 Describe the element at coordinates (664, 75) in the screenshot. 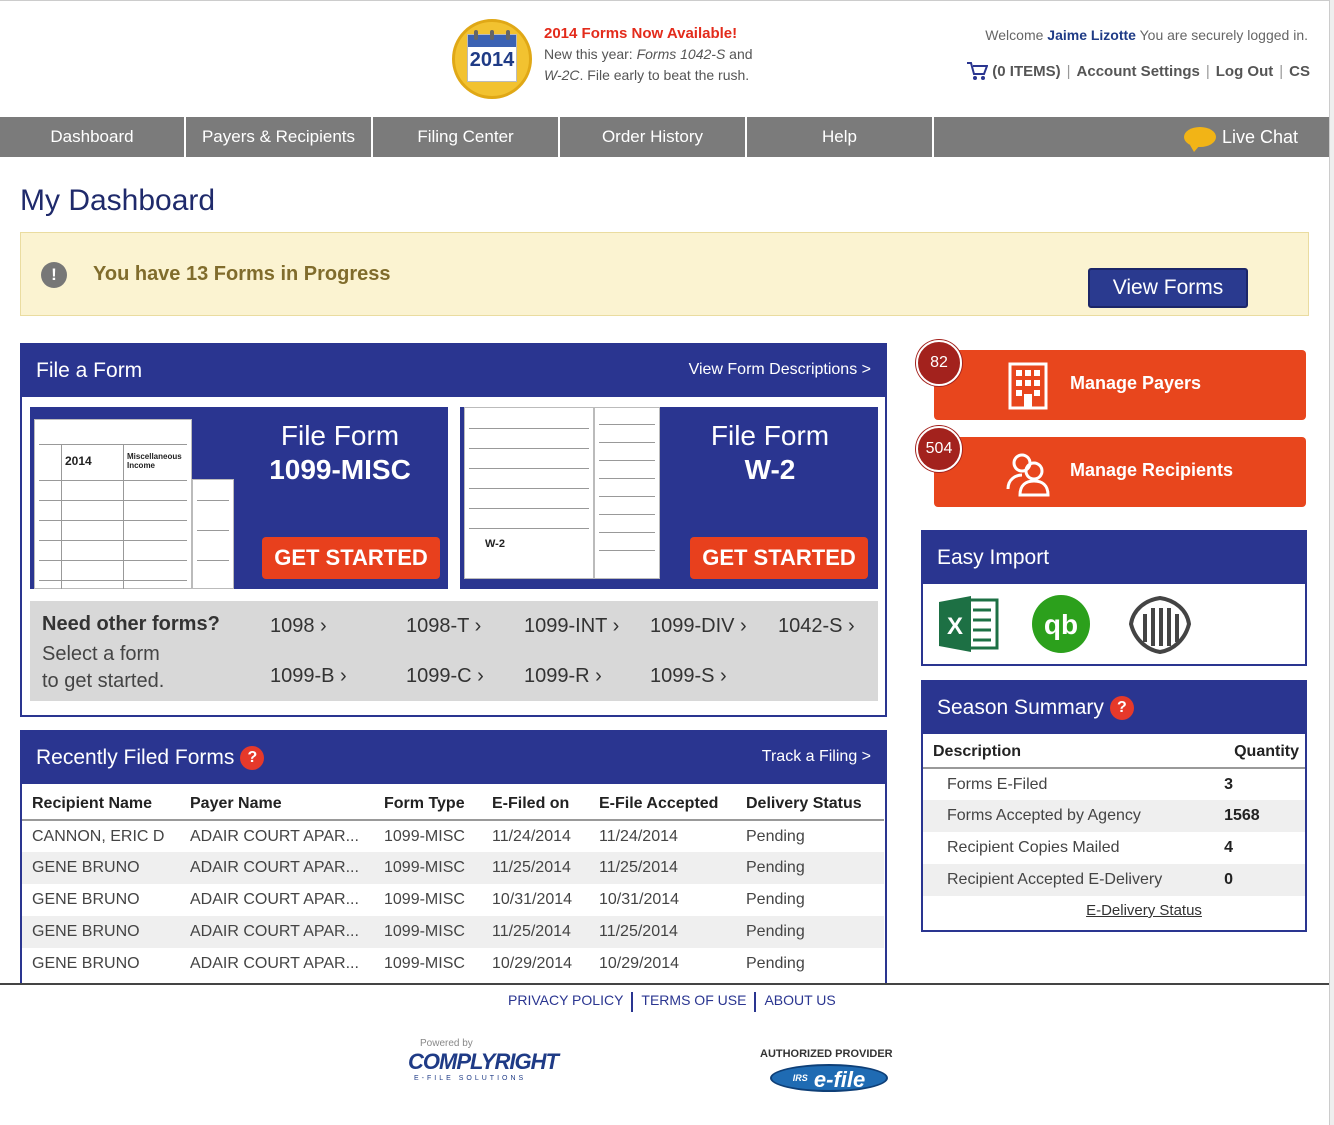

I see `promo-line2: . File early to beat the rush.` at that location.